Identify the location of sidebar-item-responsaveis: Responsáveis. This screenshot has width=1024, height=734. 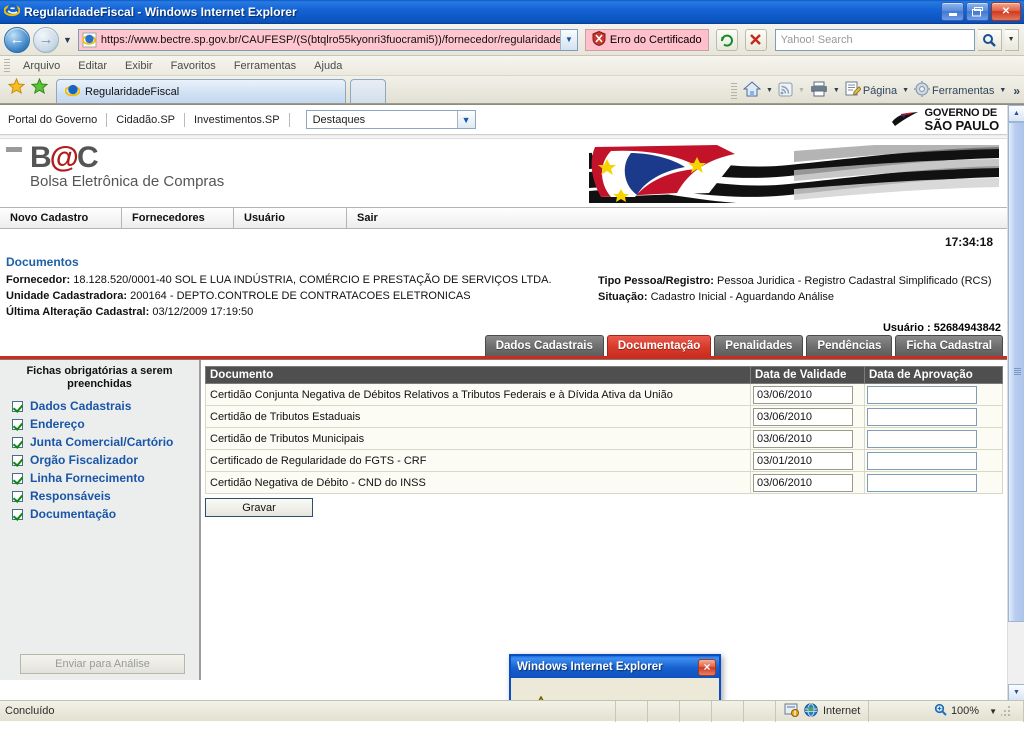
(99, 496).